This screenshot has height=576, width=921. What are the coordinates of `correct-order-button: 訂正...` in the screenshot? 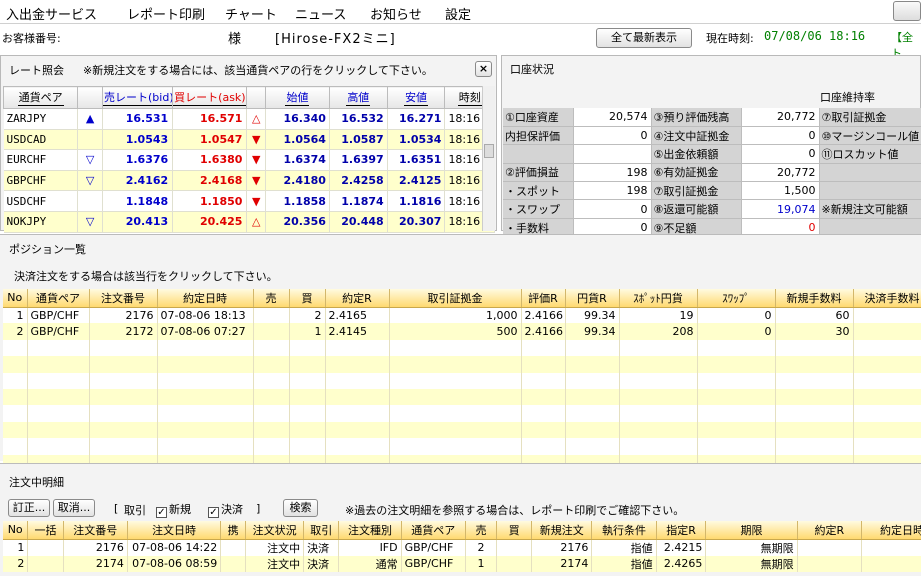 It's located at (29, 508).